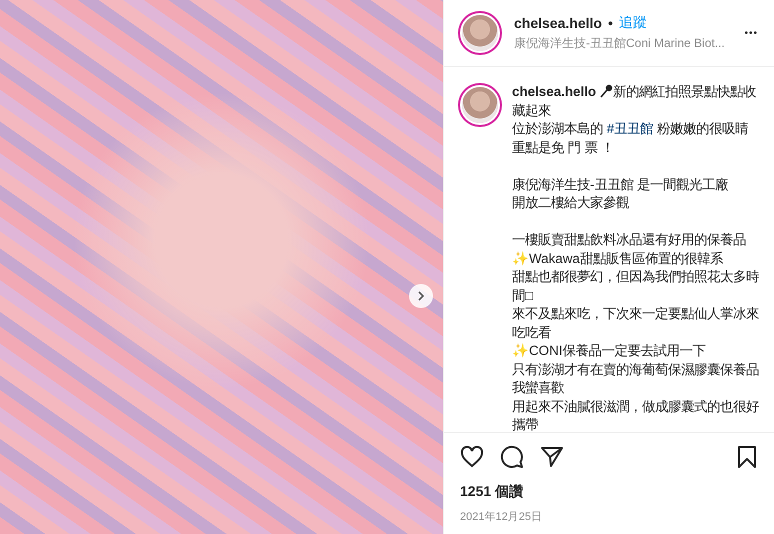 The height and width of the screenshot is (534, 774). What do you see at coordinates (636, 378) in the screenshot?
I see `caption-text: 只有澎湖才有在賣的海葡萄保濕膠囊保養品我蠻喜歡` at bounding box center [636, 378].